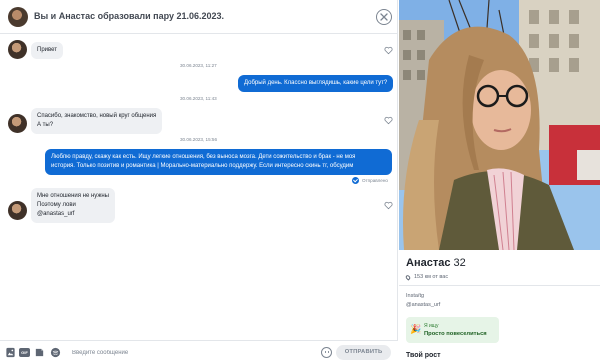  I want to click on message-status-text: Отправлено, so click(375, 180).